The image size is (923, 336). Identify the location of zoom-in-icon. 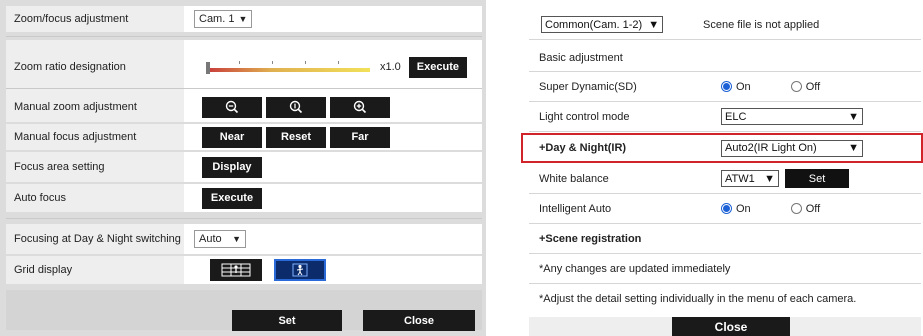
(360, 107).